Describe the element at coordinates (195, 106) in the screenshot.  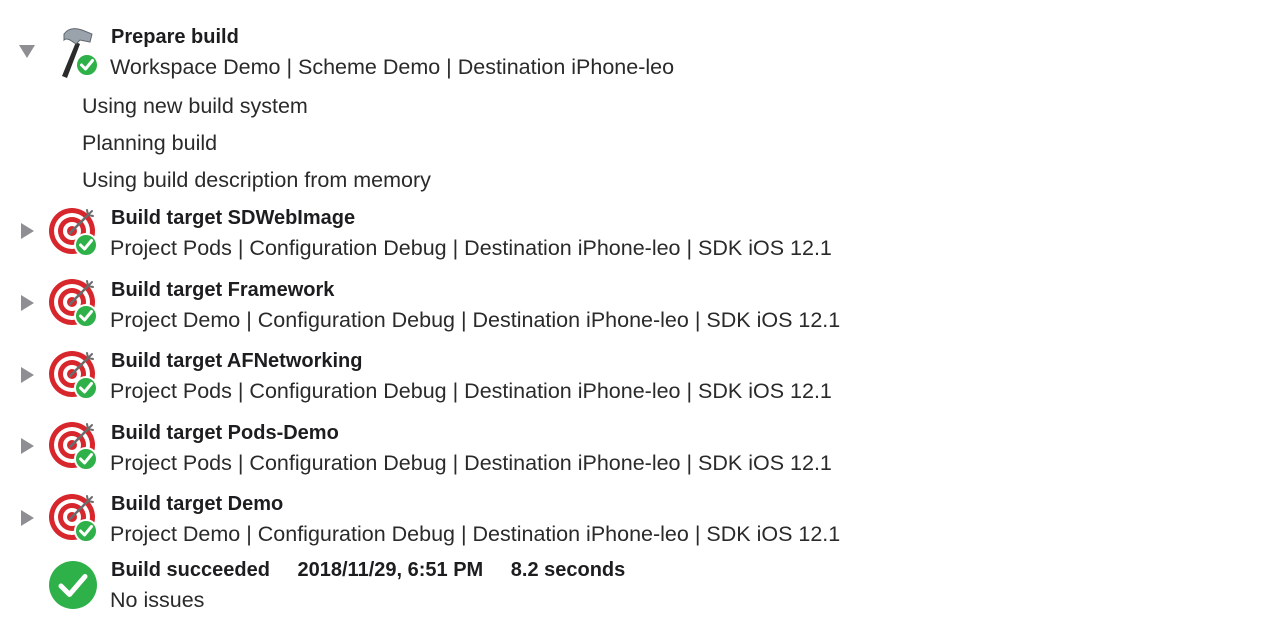
I see `log-message: Using new build system` at that location.